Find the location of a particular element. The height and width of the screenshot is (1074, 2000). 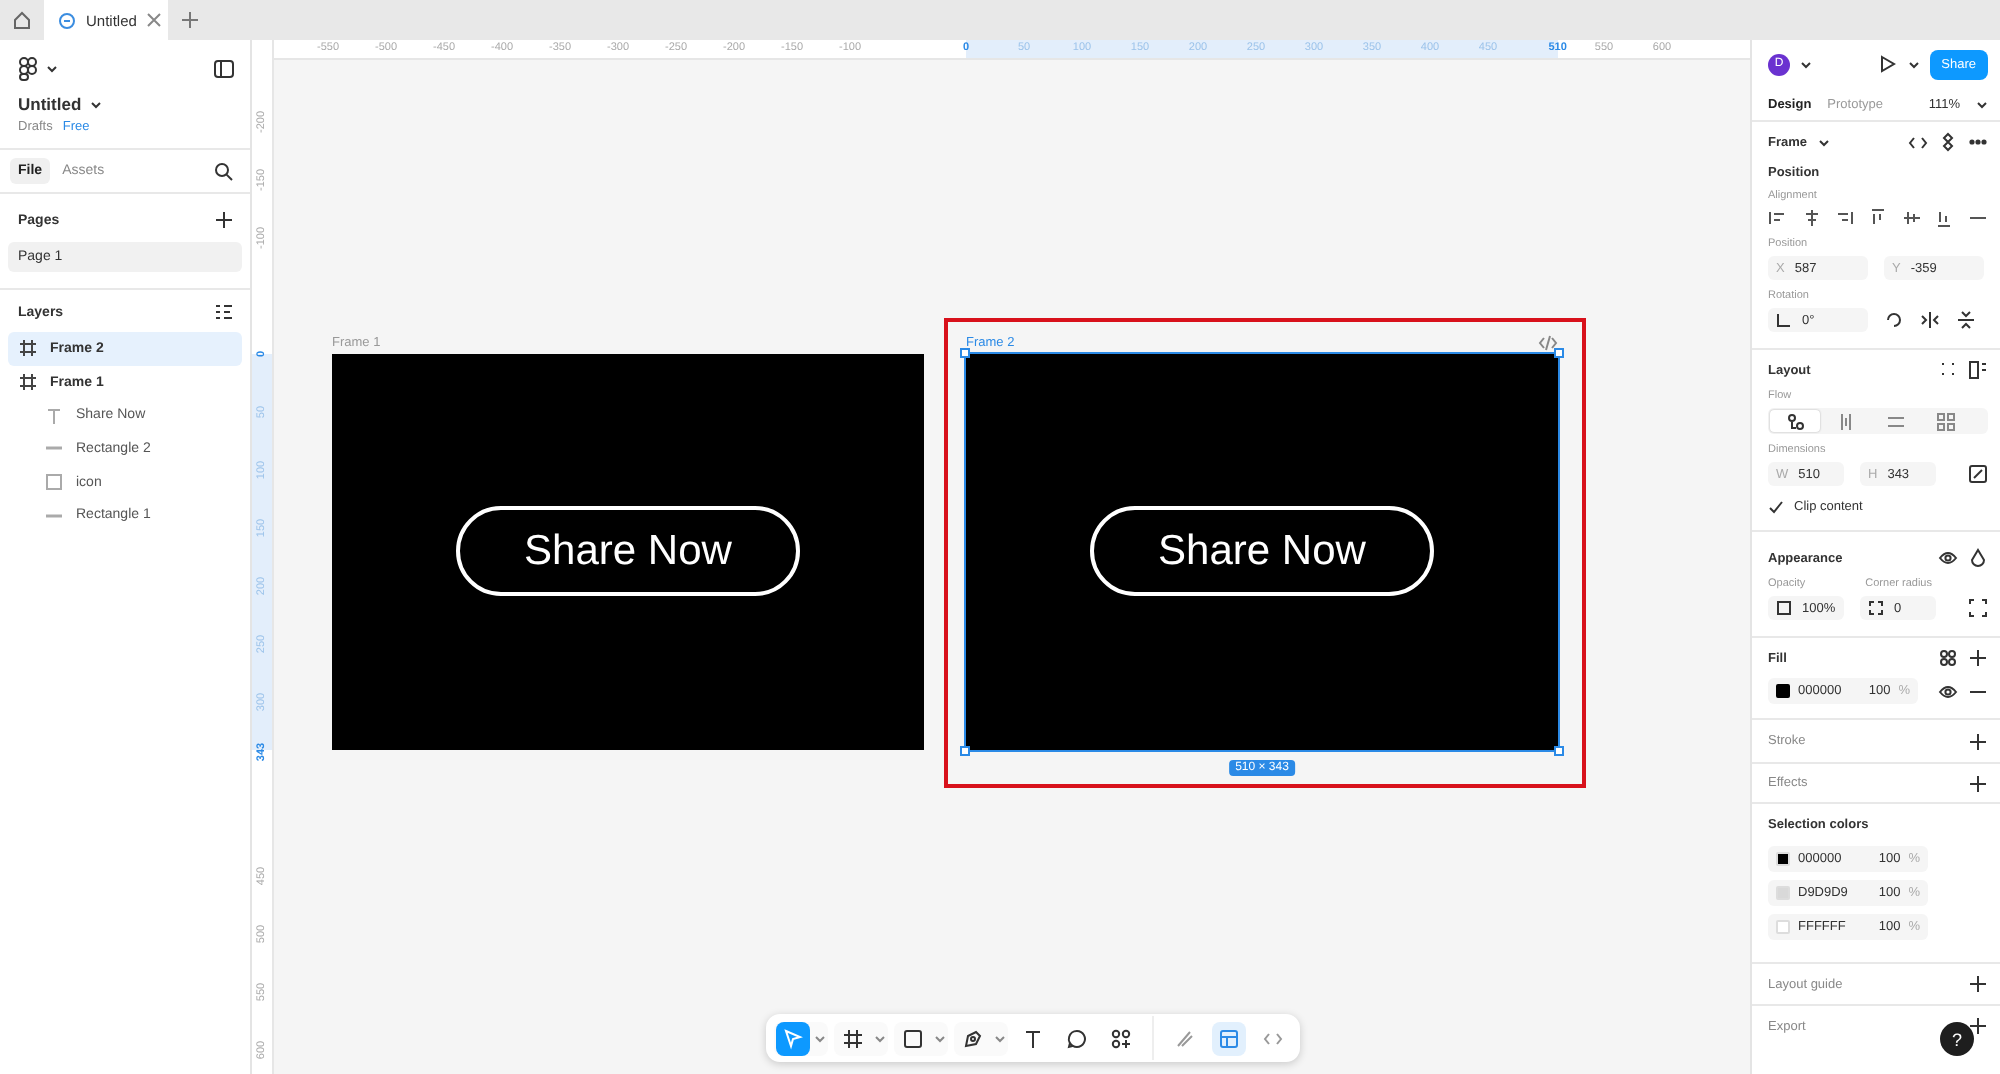

flow-option is located at coordinates (1795, 421).